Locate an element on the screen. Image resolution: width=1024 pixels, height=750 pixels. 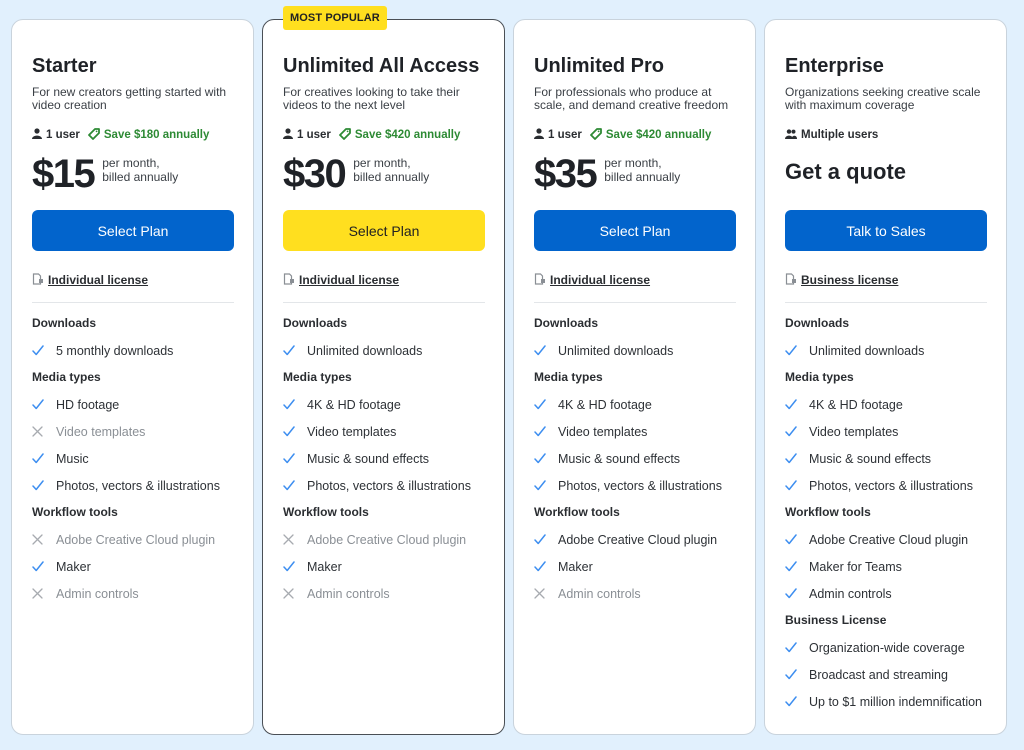
talk-to-sales-button: Talk to Sales is located at coordinates (886, 230).